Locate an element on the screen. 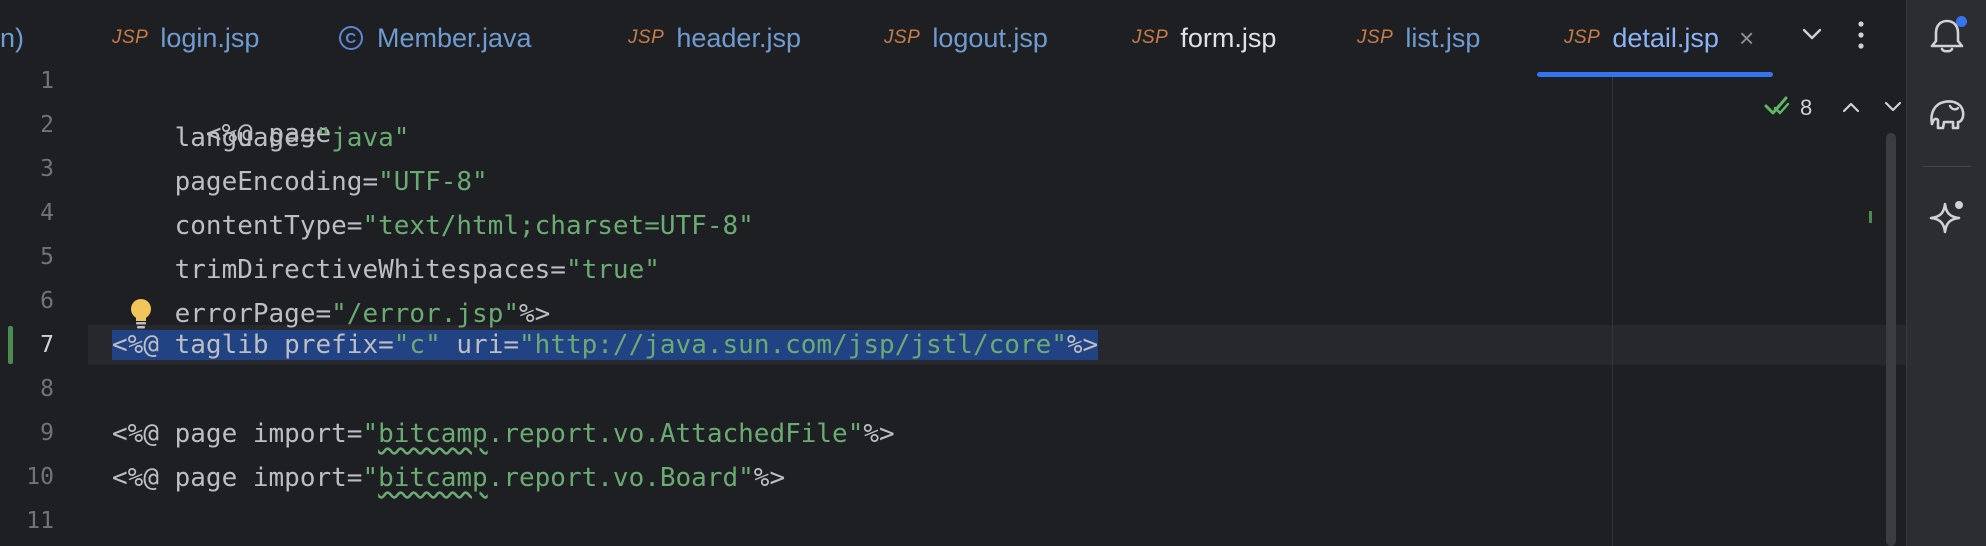 The image size is (1986, 546). line-number-gutter: 1 2 3 4 5 6 7 8 9 10 11 is located at coordinates (44, 307).